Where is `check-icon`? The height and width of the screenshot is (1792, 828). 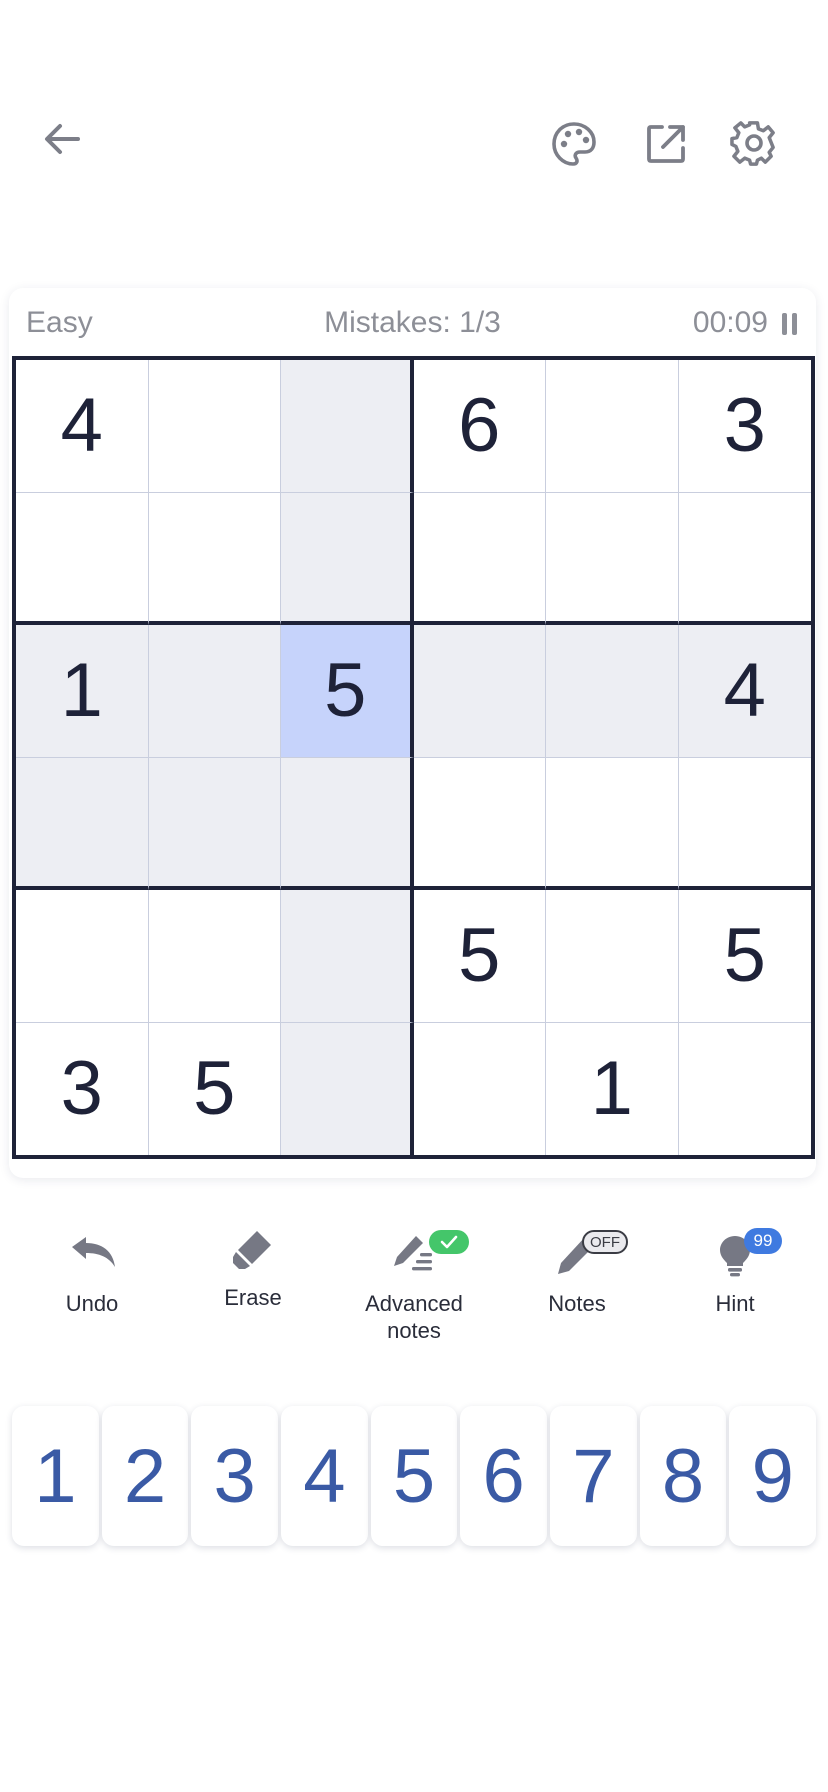
check-icon is located at coordinates (449, 1242).